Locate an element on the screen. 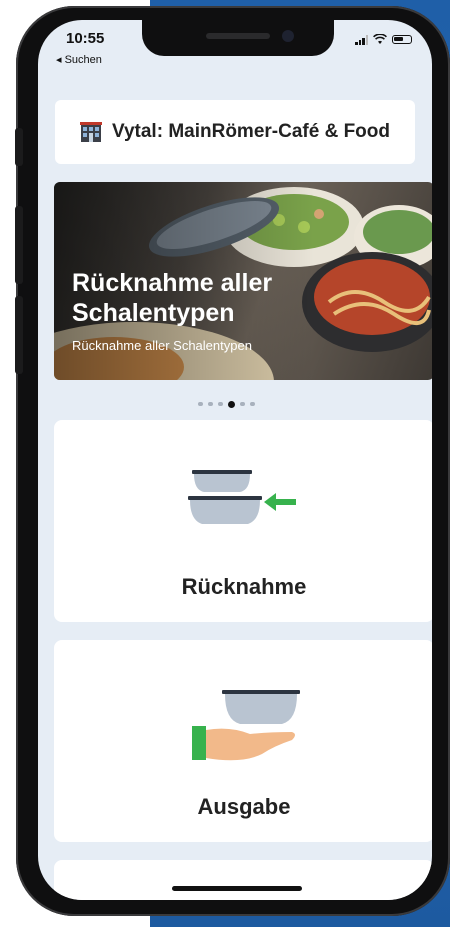  battery-icon is located at coordinates (402, 39).